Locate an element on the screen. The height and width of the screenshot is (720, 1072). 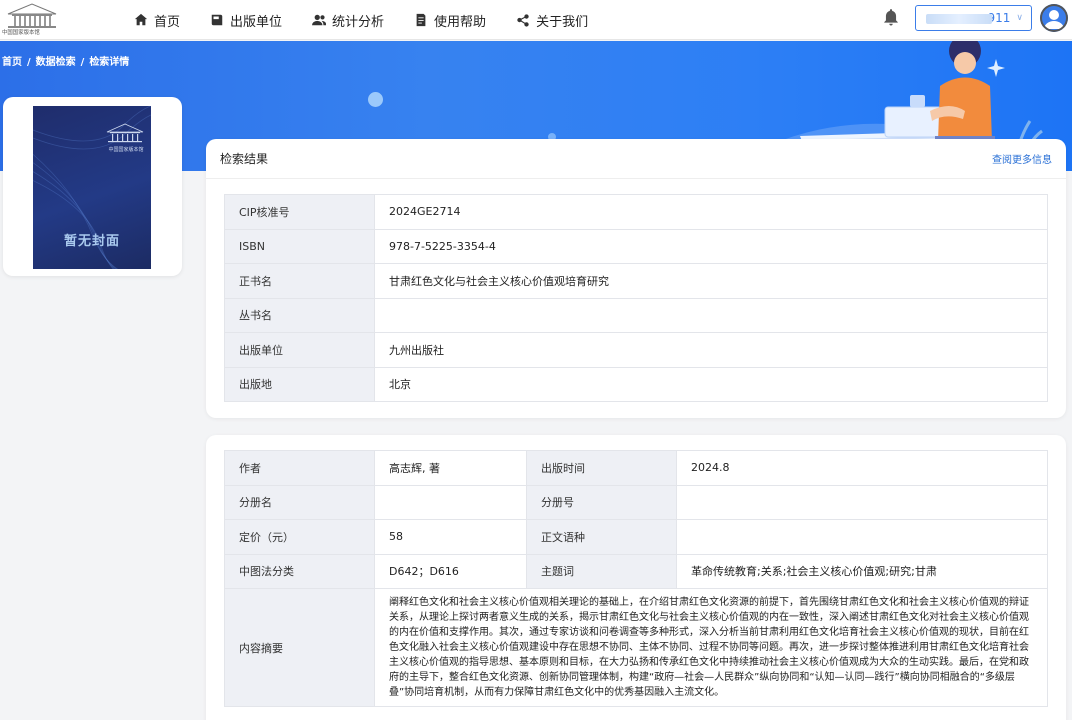
table-row: 分册名 分册号 is located at coordinates (636, 502).